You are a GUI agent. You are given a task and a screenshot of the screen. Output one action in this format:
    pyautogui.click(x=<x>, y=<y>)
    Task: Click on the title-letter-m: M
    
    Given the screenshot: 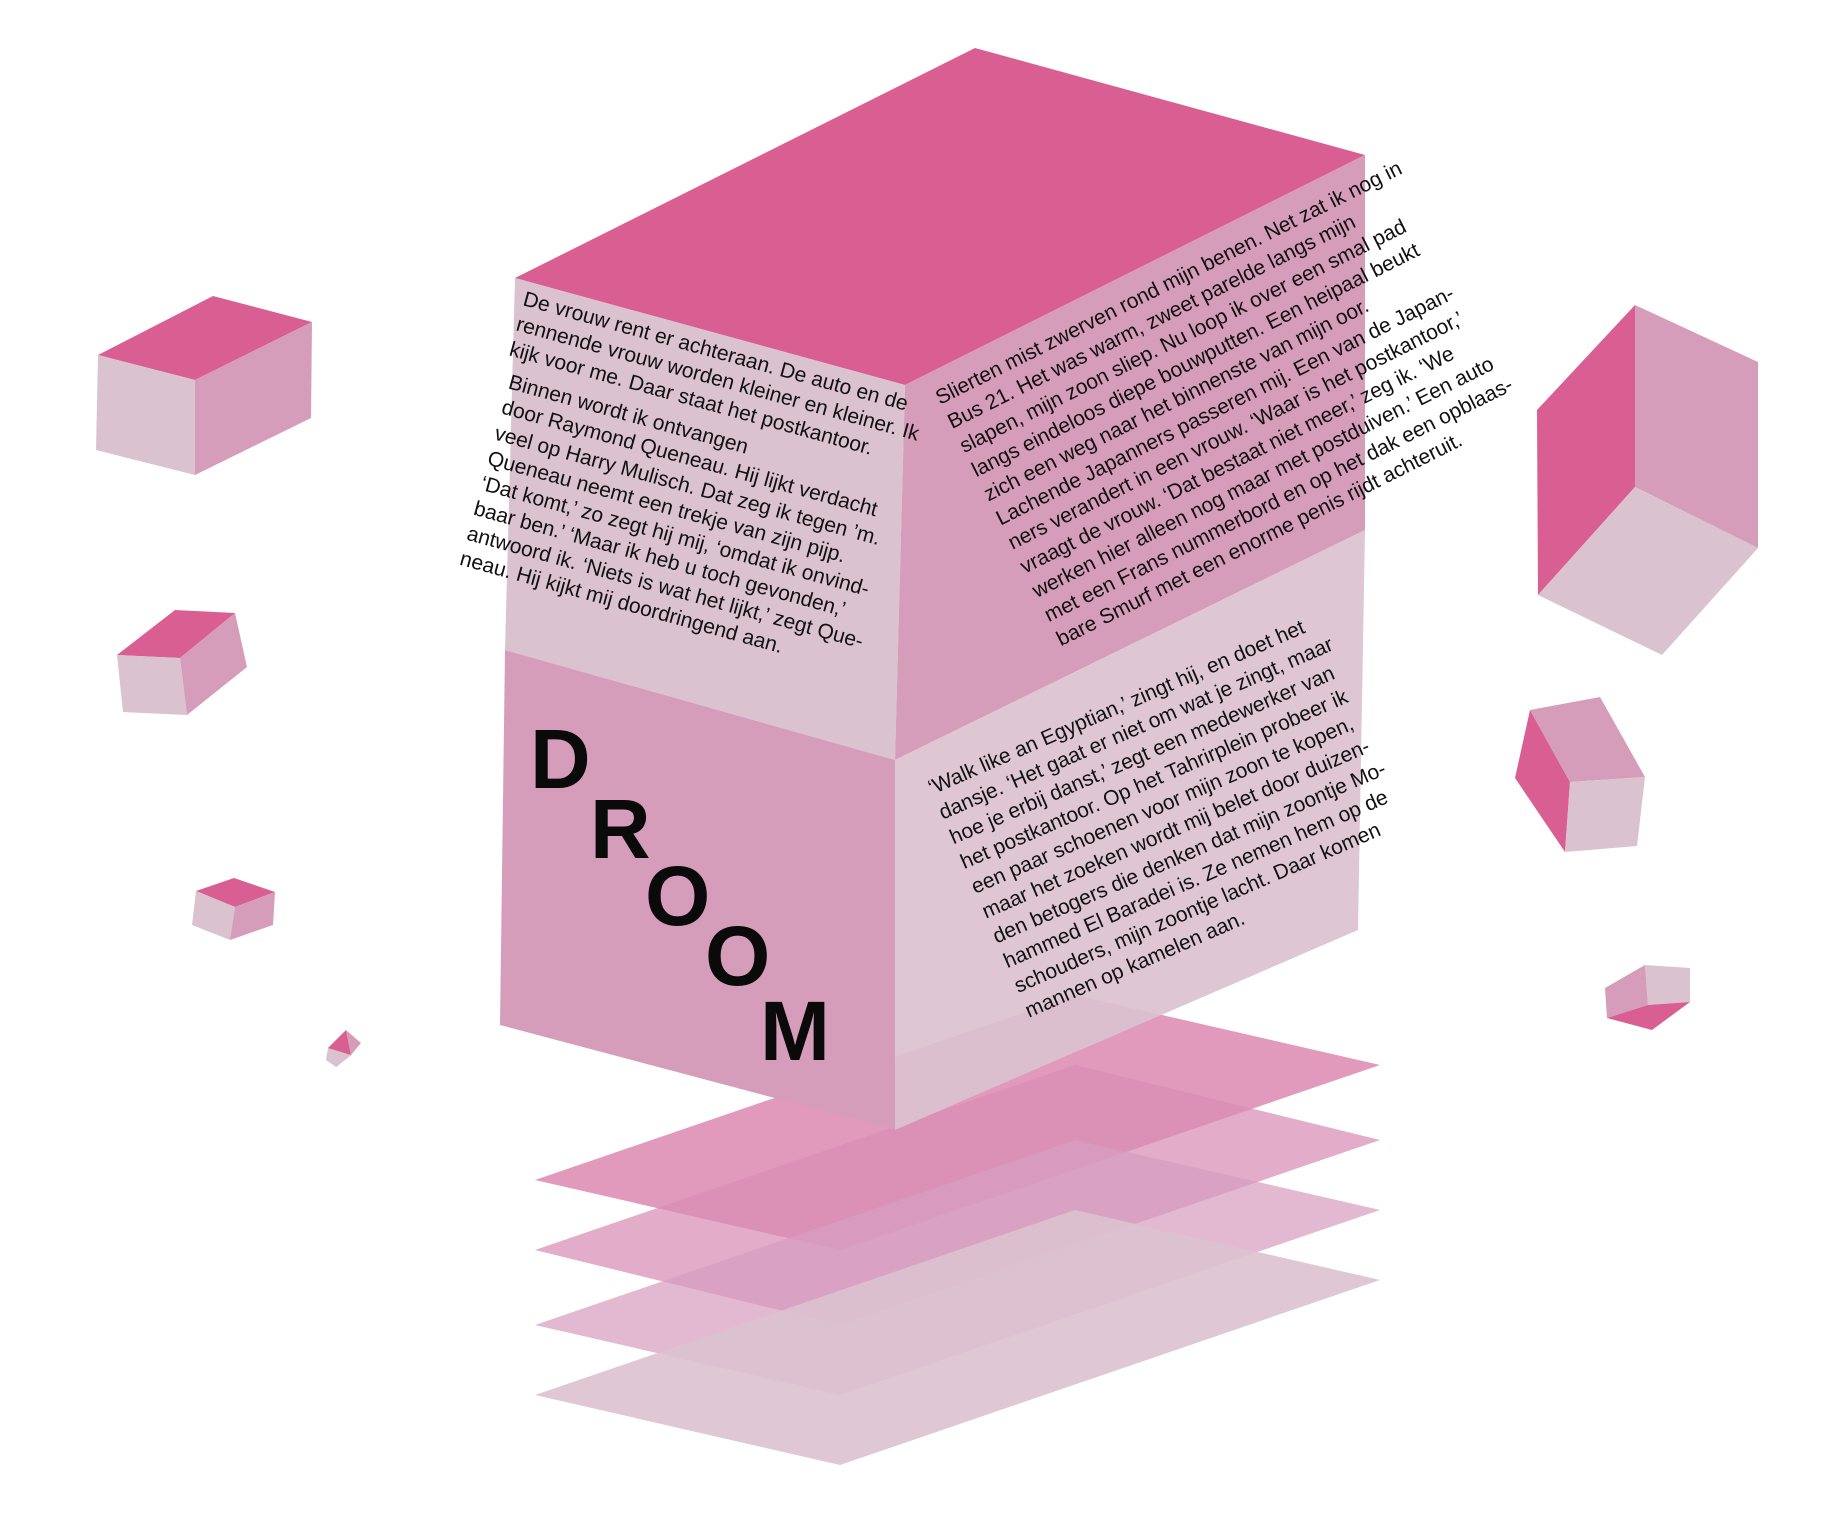 What is the action you would take?
    pyautogui.click(x=795, y=1031)
    